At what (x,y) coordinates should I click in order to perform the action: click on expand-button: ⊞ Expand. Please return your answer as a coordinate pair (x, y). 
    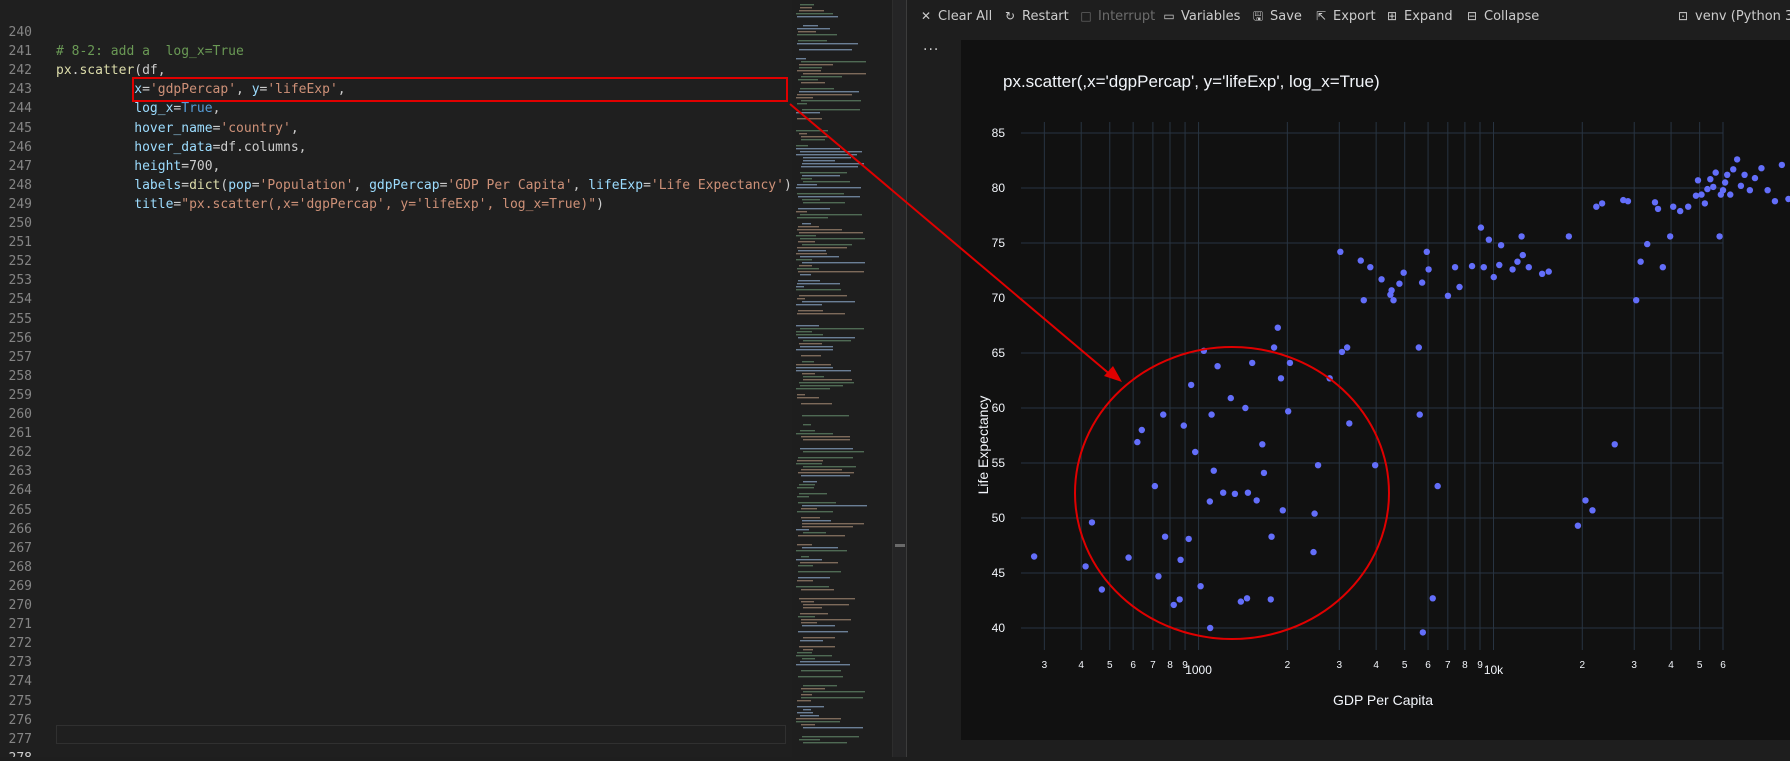
    Looking at the image, I should click on (1419, 16).